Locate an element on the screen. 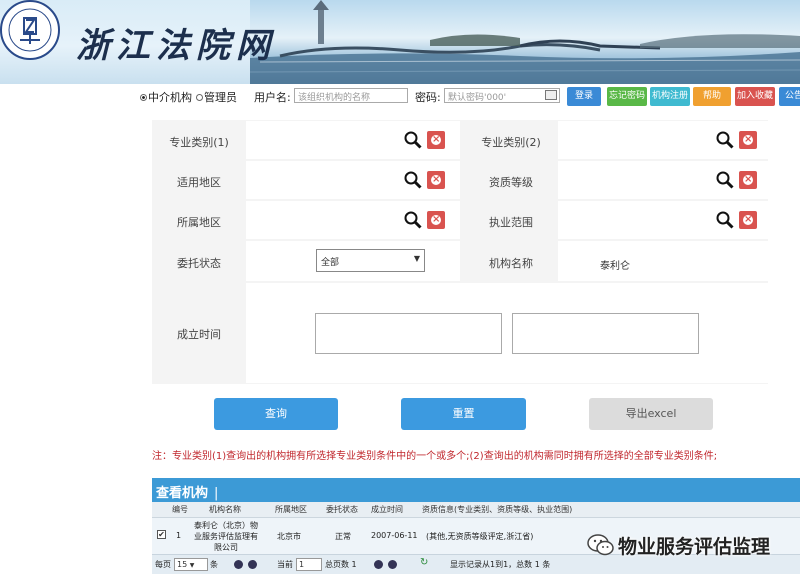 This screenshot has height=580, width=800. level-value-cell is located at coordinates (663, 180).